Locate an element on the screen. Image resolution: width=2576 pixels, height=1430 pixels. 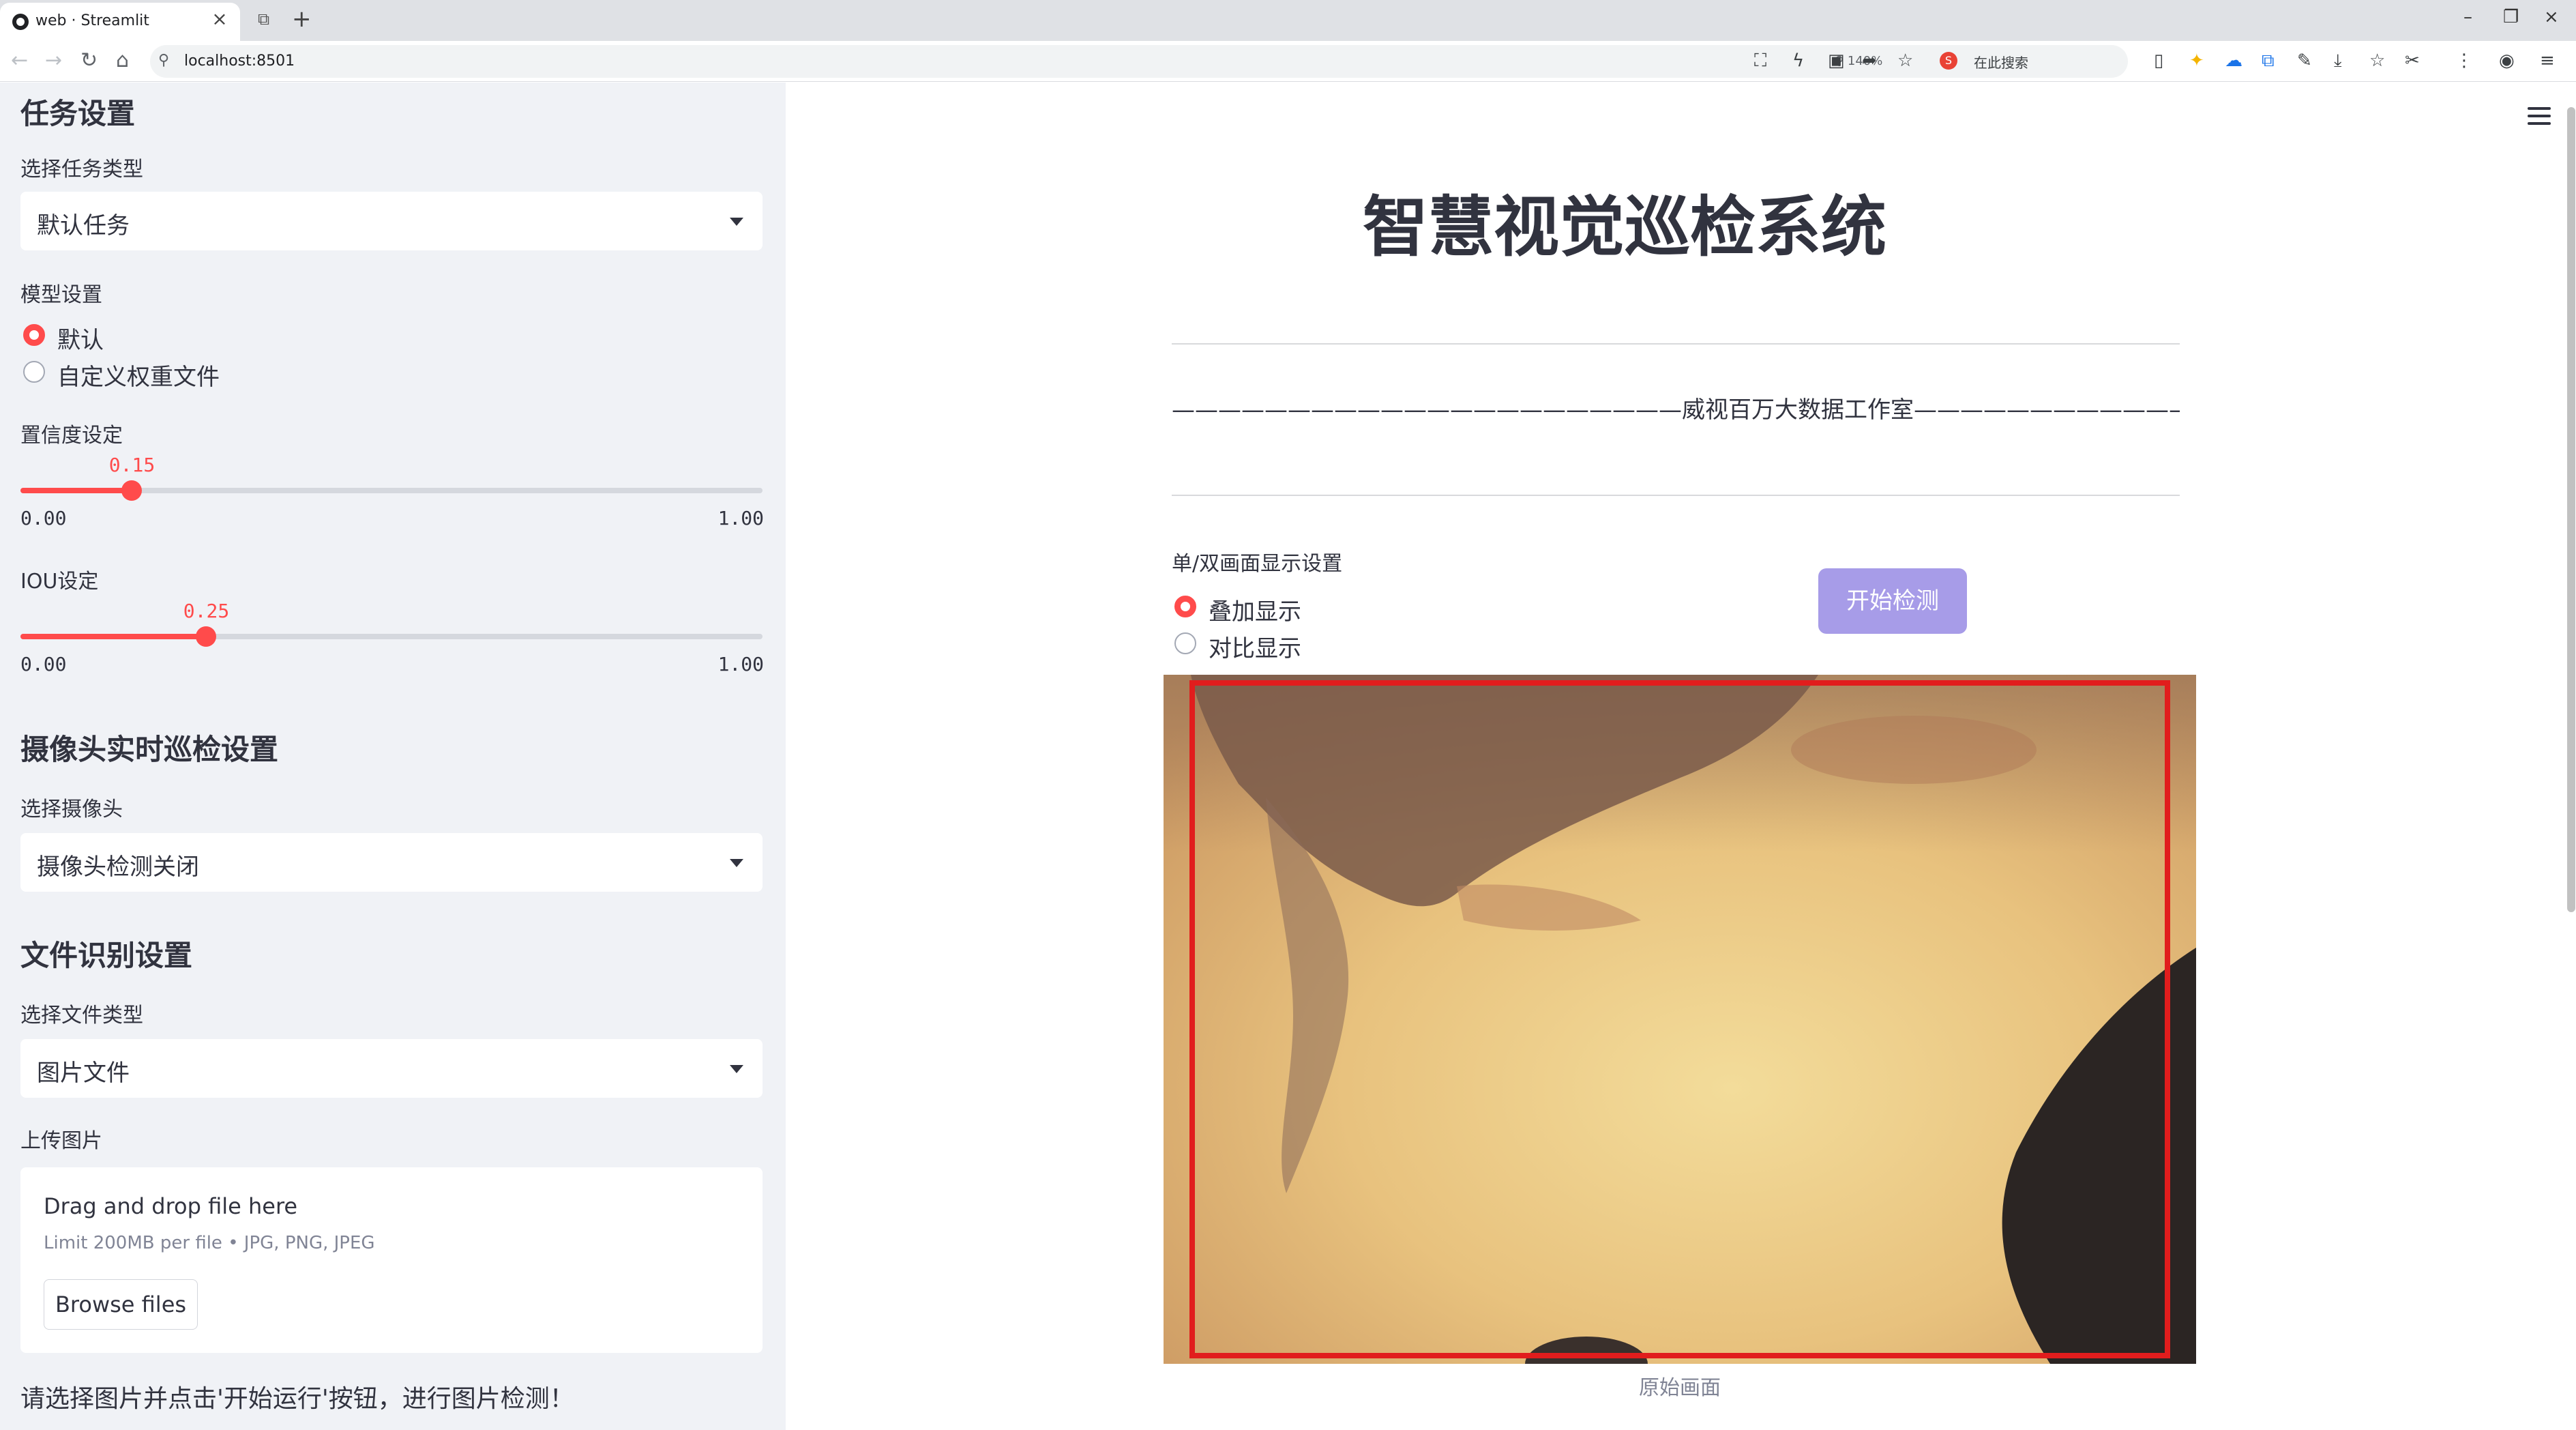
screenshot-icon: ▣ is located at coordinates (1836, 60).